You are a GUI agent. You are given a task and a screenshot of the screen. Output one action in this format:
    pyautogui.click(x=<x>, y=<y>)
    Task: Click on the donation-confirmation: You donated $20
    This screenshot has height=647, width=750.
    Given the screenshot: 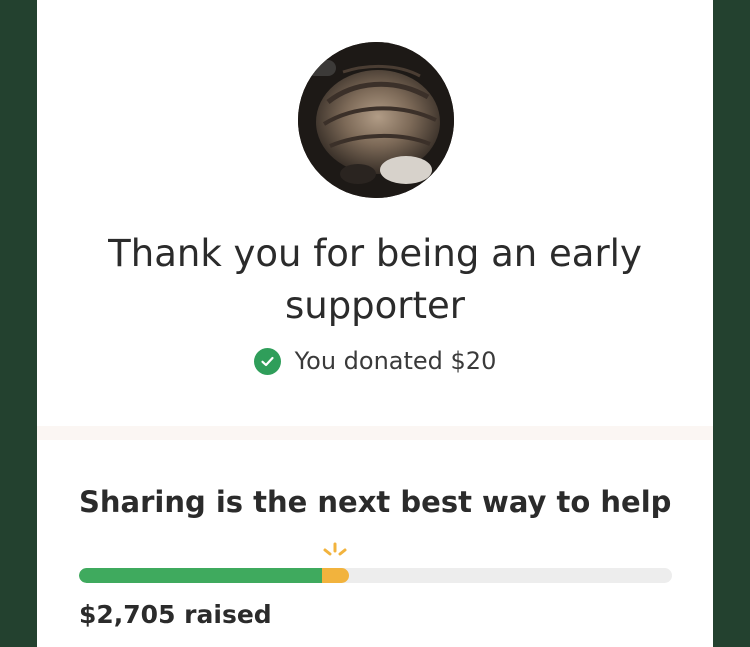 What is the action you would take?
    pyautogui.click(x=375, y=361)
    